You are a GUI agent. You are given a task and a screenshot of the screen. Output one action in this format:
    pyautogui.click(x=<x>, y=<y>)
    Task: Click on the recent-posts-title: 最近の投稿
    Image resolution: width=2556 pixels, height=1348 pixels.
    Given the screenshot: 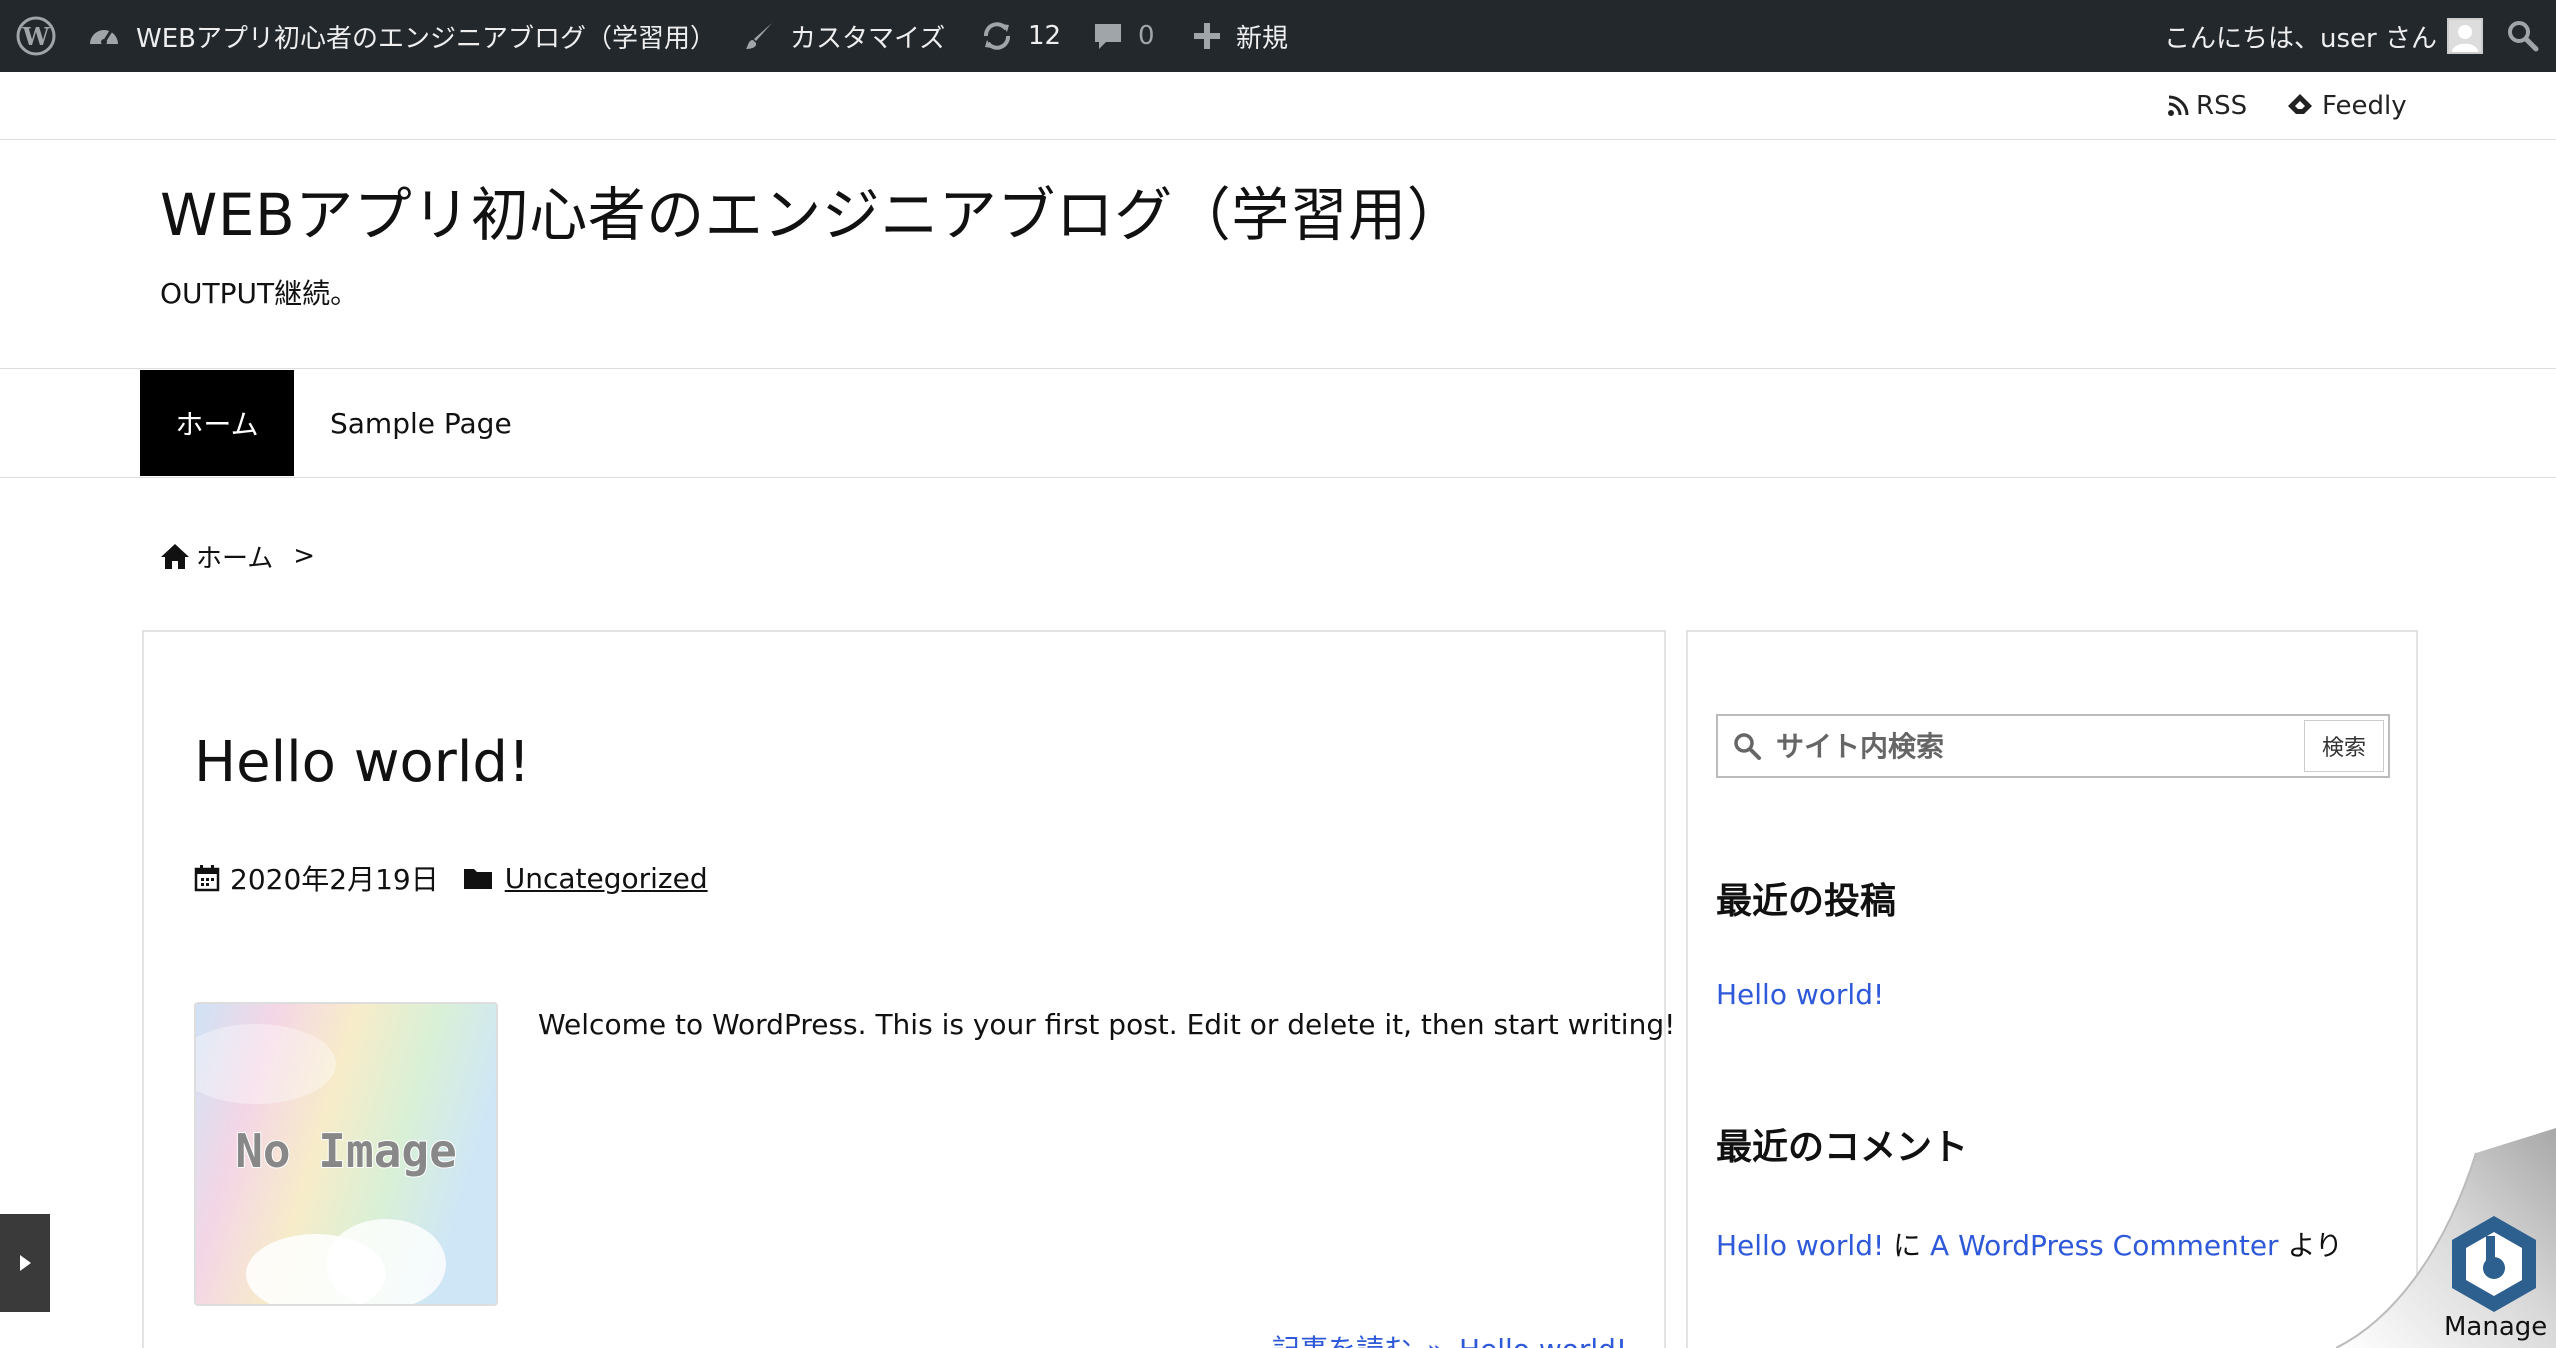 What is the action you would take?
    pyautogui.click(x=1806, y=901)
    